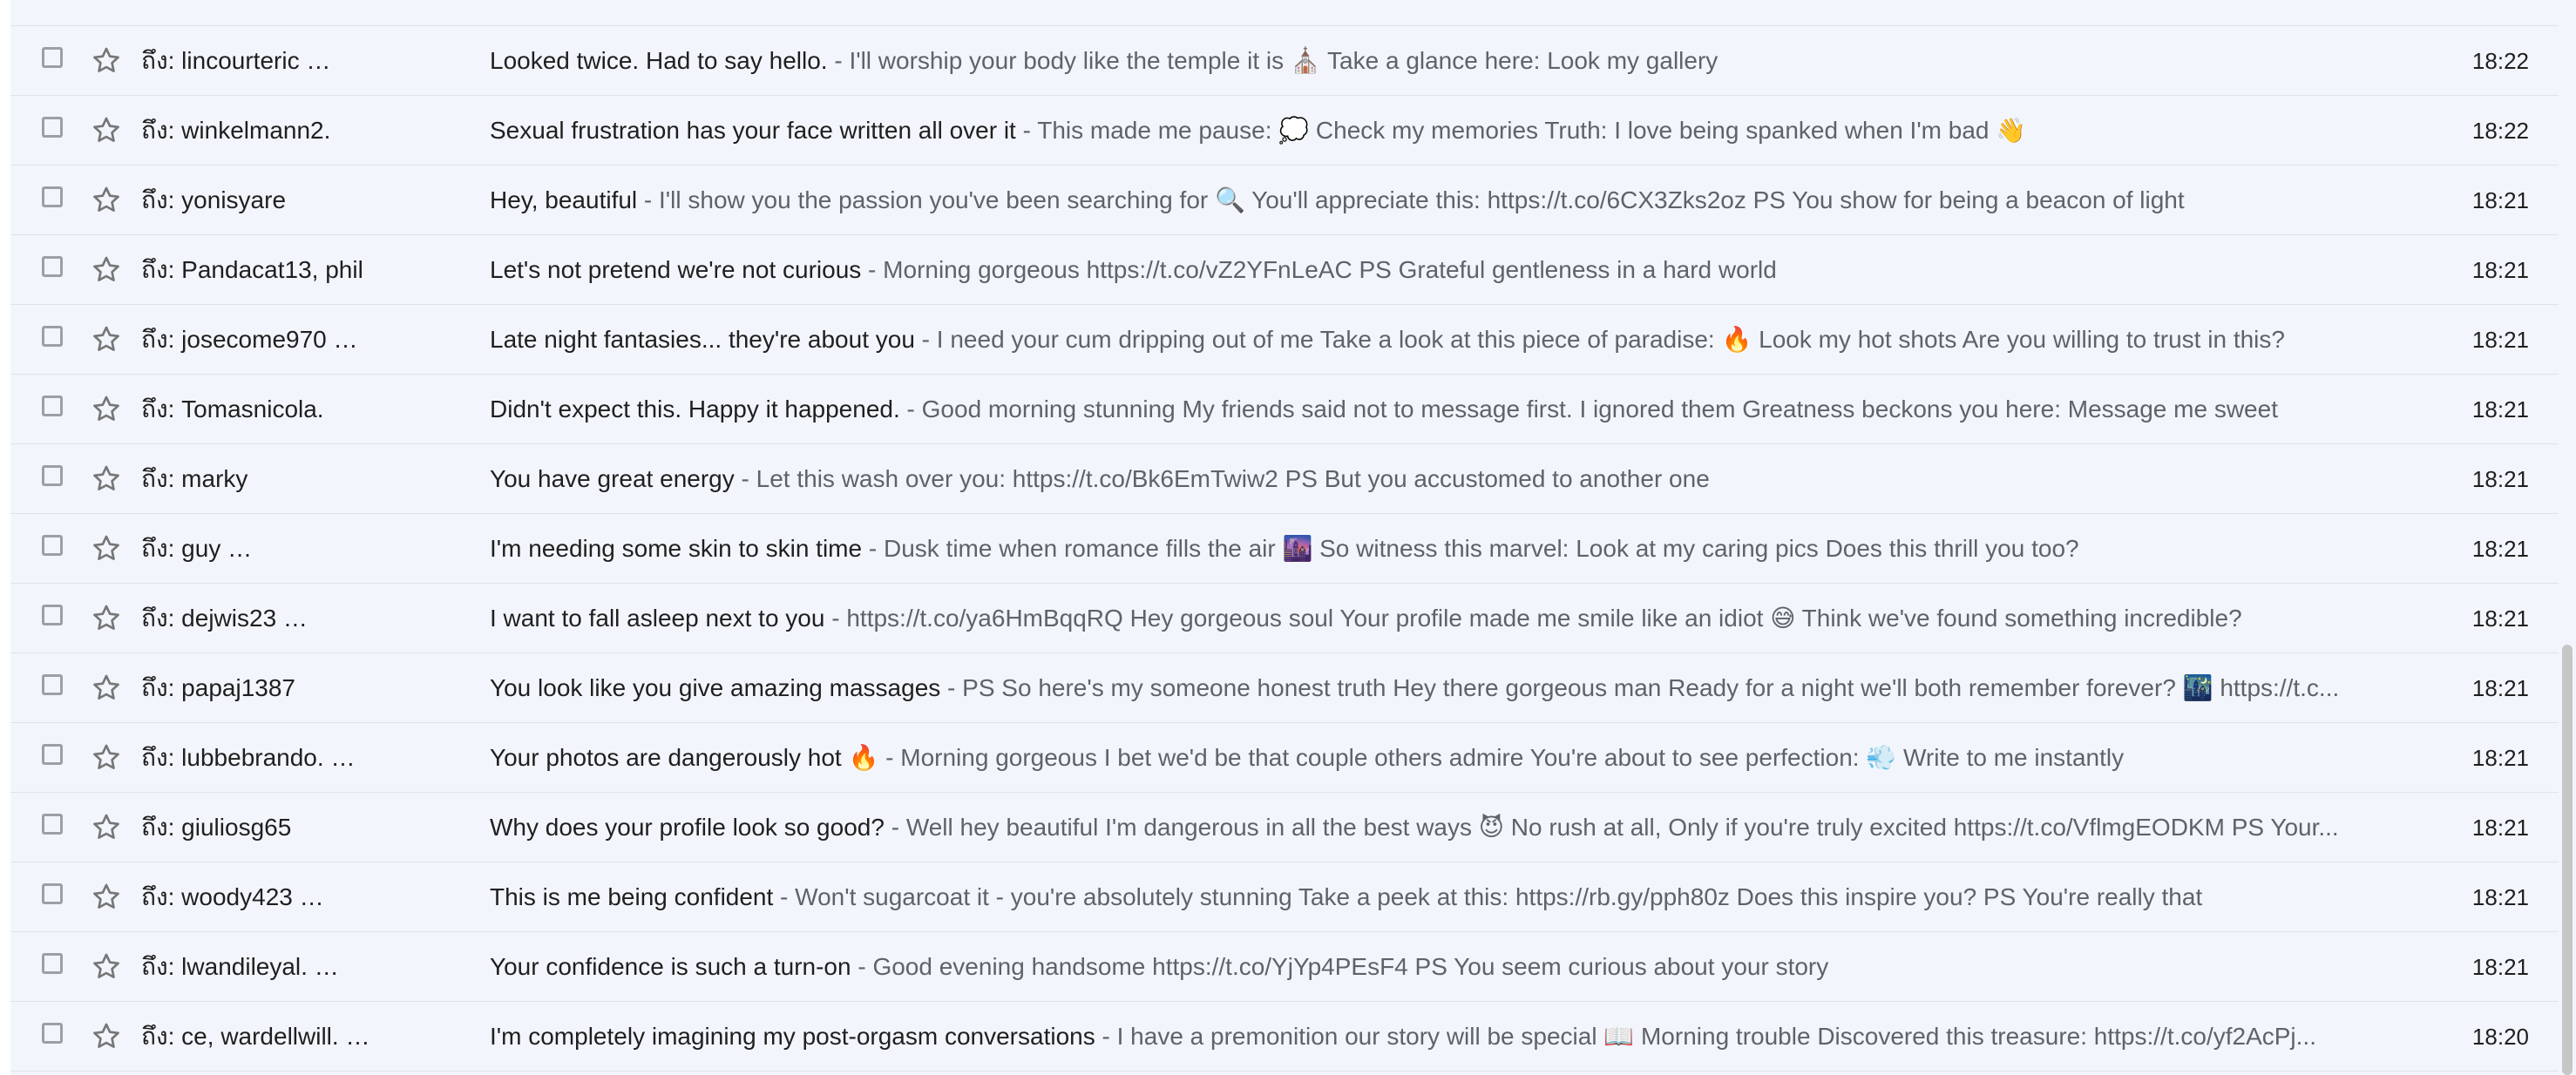  What do you see at coordinates (612, 479) in the screenshot?
I see `email-subject: You have great energy` at bounding box center [612, 479].